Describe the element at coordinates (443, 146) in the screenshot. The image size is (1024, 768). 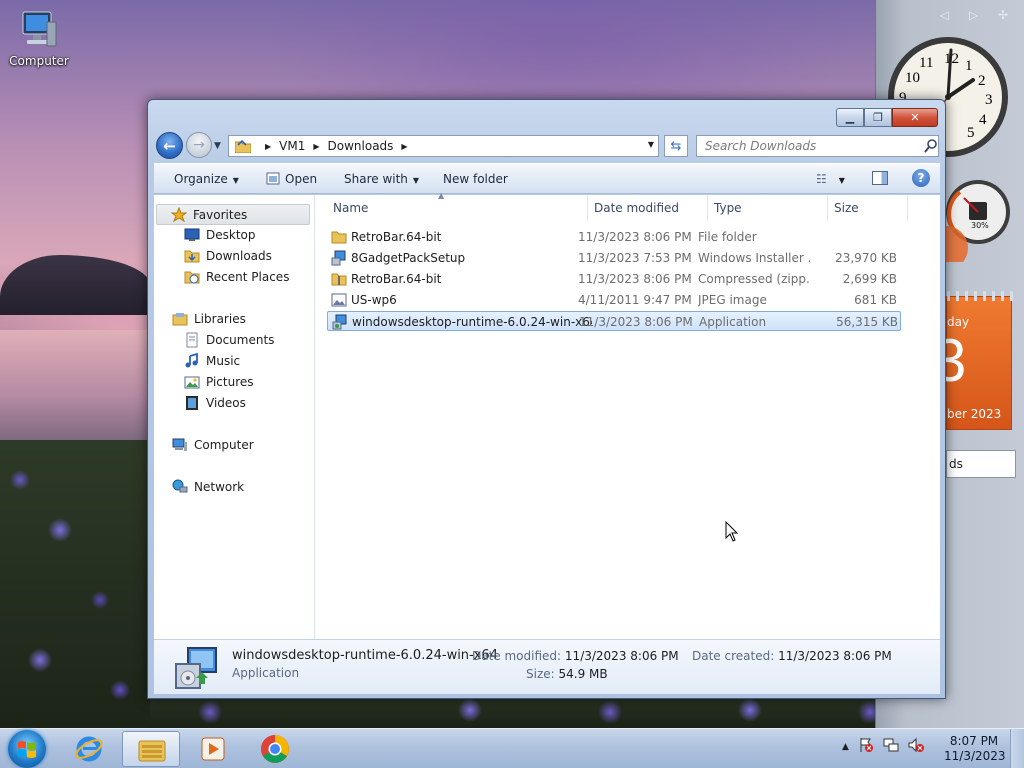
I see `address-bar: ▶ VM1 ▶ Downloads ▶ ▼` at that location.